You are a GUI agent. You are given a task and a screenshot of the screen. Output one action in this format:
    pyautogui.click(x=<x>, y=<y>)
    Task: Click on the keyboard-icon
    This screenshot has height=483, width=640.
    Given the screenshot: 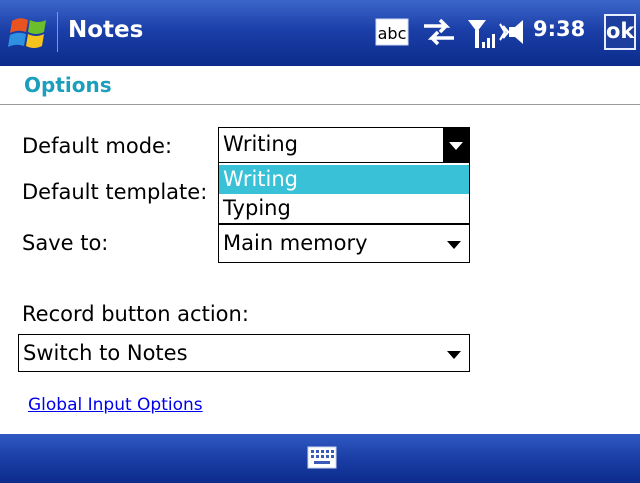 What is the action you would take?
    pyautogui.click(x=322, y=457)
    